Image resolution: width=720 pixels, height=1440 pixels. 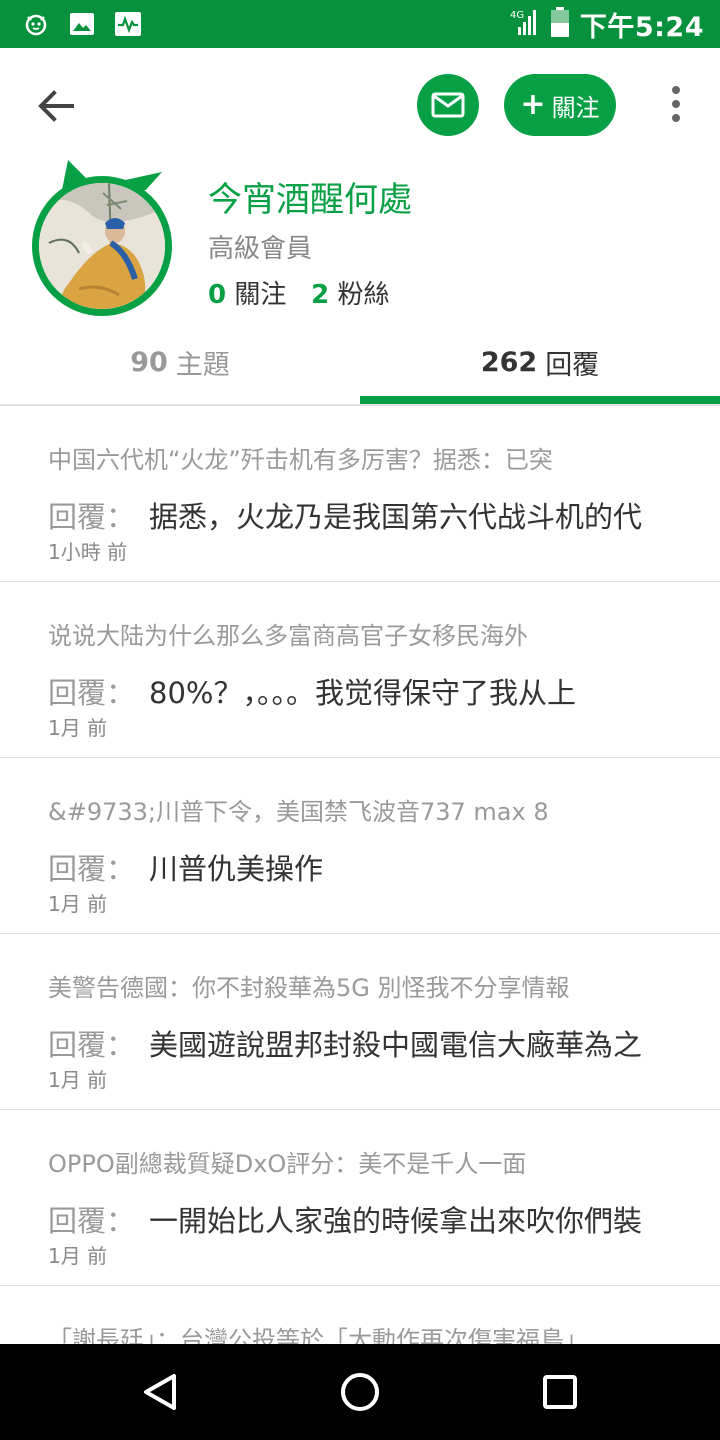 I want to click on nav-back-button, so click(x=160, y=1392).